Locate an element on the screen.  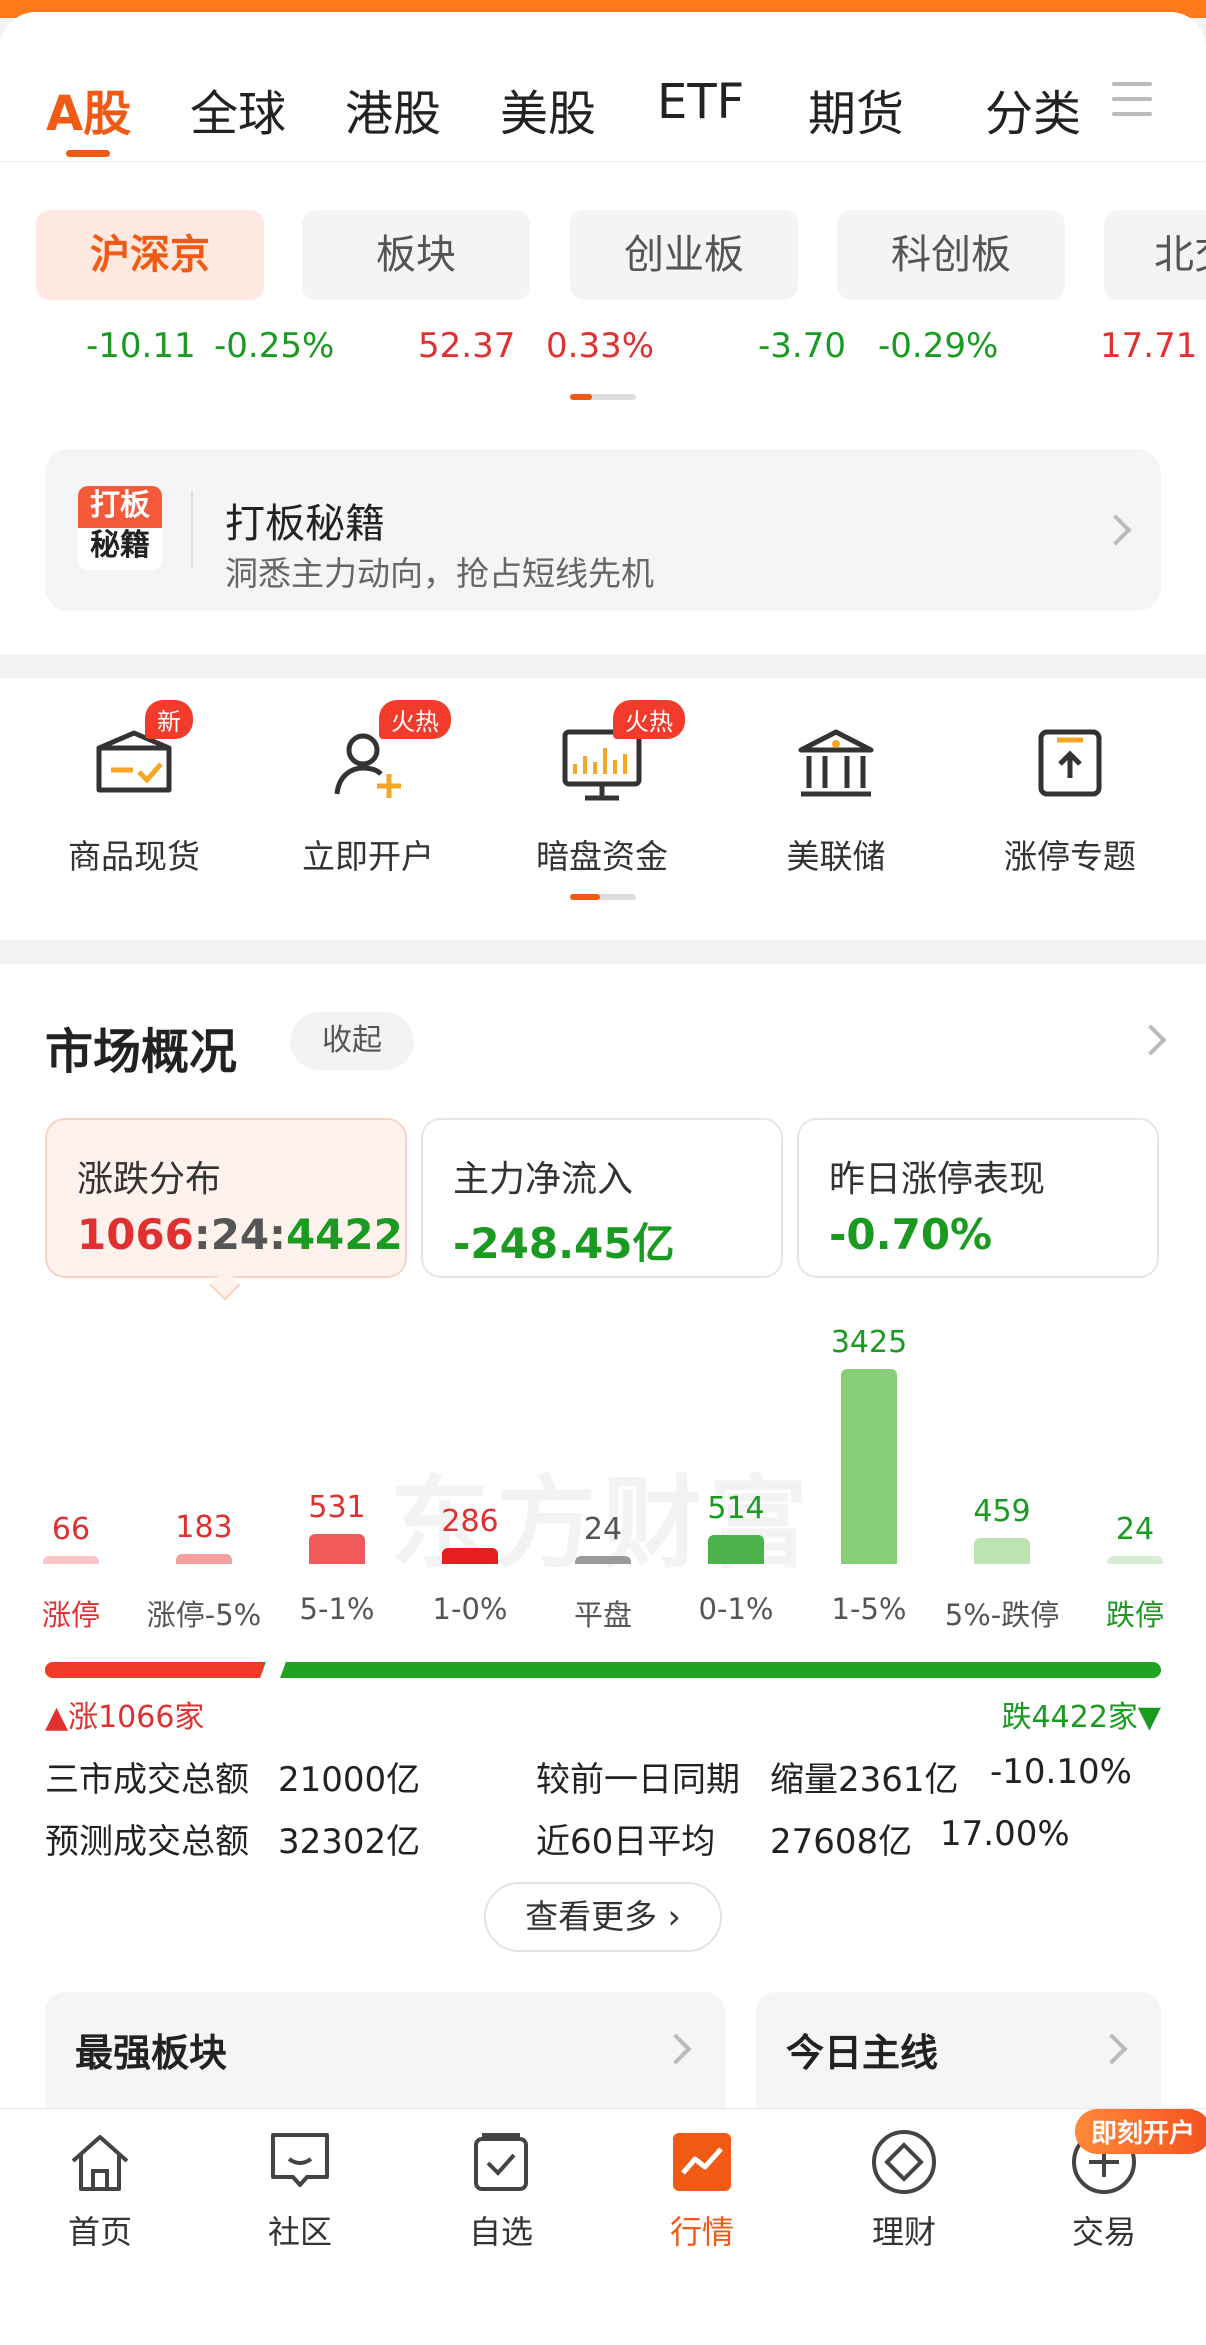
quick-item-limit-up: 涨停专题 is located at coordinates (1070, 798).